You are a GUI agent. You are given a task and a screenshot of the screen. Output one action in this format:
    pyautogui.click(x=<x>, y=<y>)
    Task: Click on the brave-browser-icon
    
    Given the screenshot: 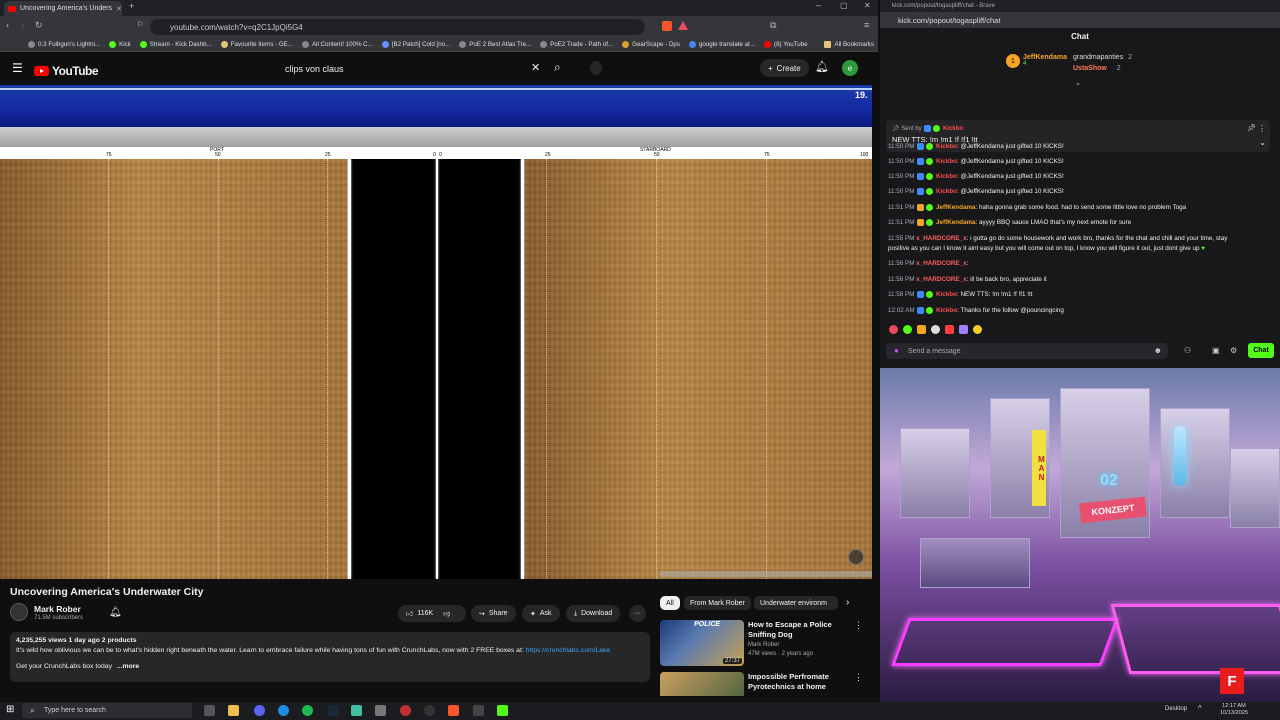 What is the action you would take?
    pyautogui.click(x=453, y=710)
    